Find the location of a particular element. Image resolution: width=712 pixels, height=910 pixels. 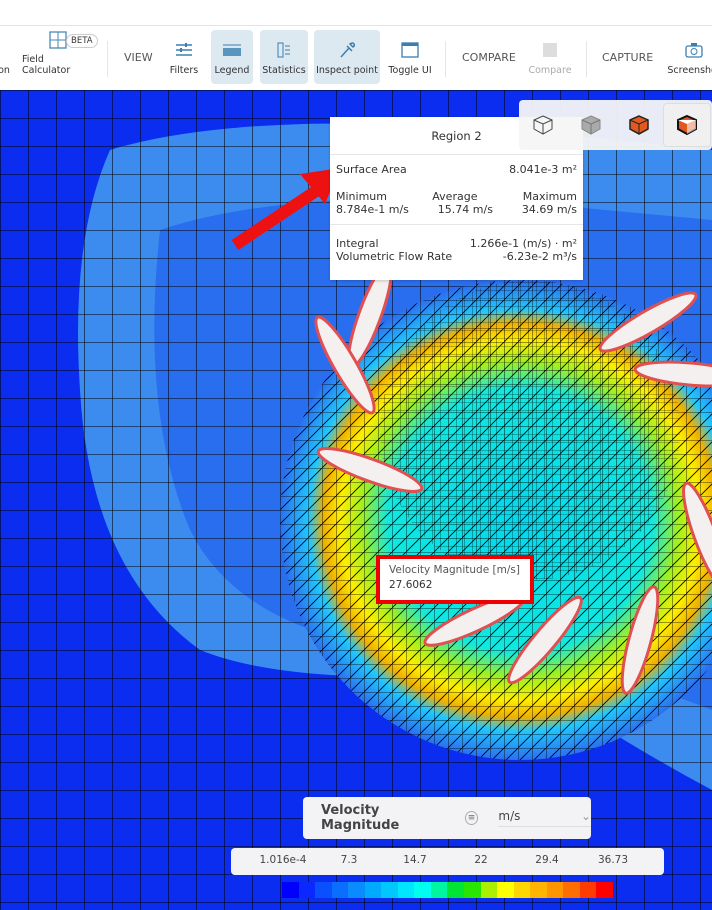

inspect-point-label: Inspect point is located at coordinates (347, 70).